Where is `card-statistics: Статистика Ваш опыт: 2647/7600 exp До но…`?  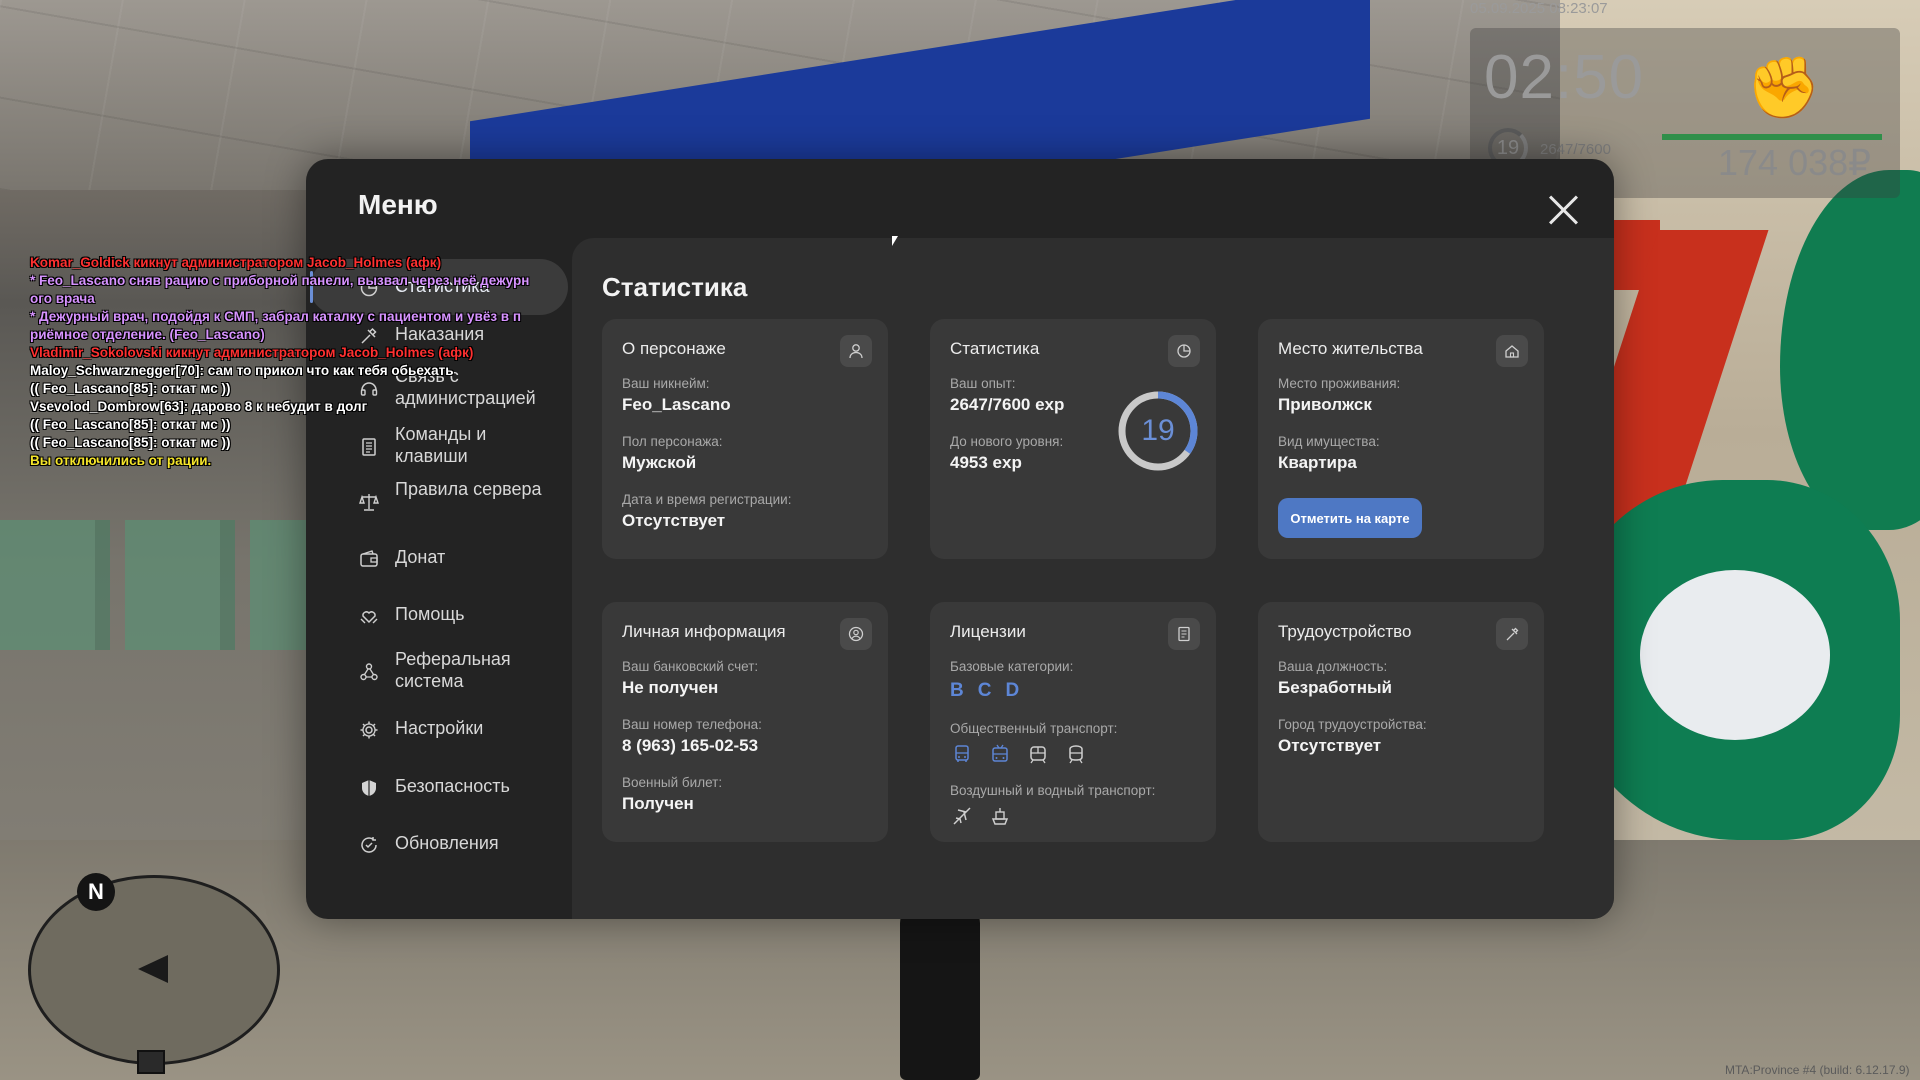 card-statistics: Статистика Ваш опыт: 2647/7600 exp До но… is located at coordinates (1073, 439).